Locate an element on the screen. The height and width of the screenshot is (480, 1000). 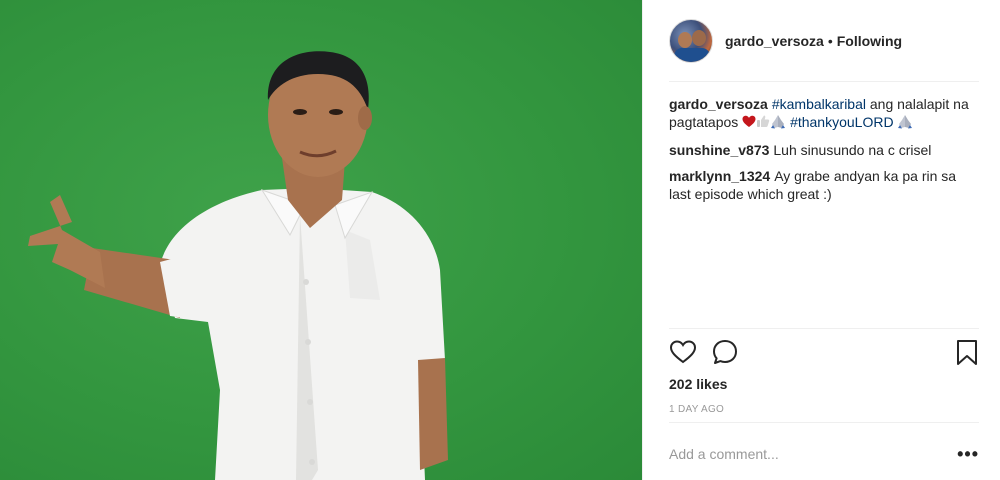
comment-divider is located at coordinates (824, 422).